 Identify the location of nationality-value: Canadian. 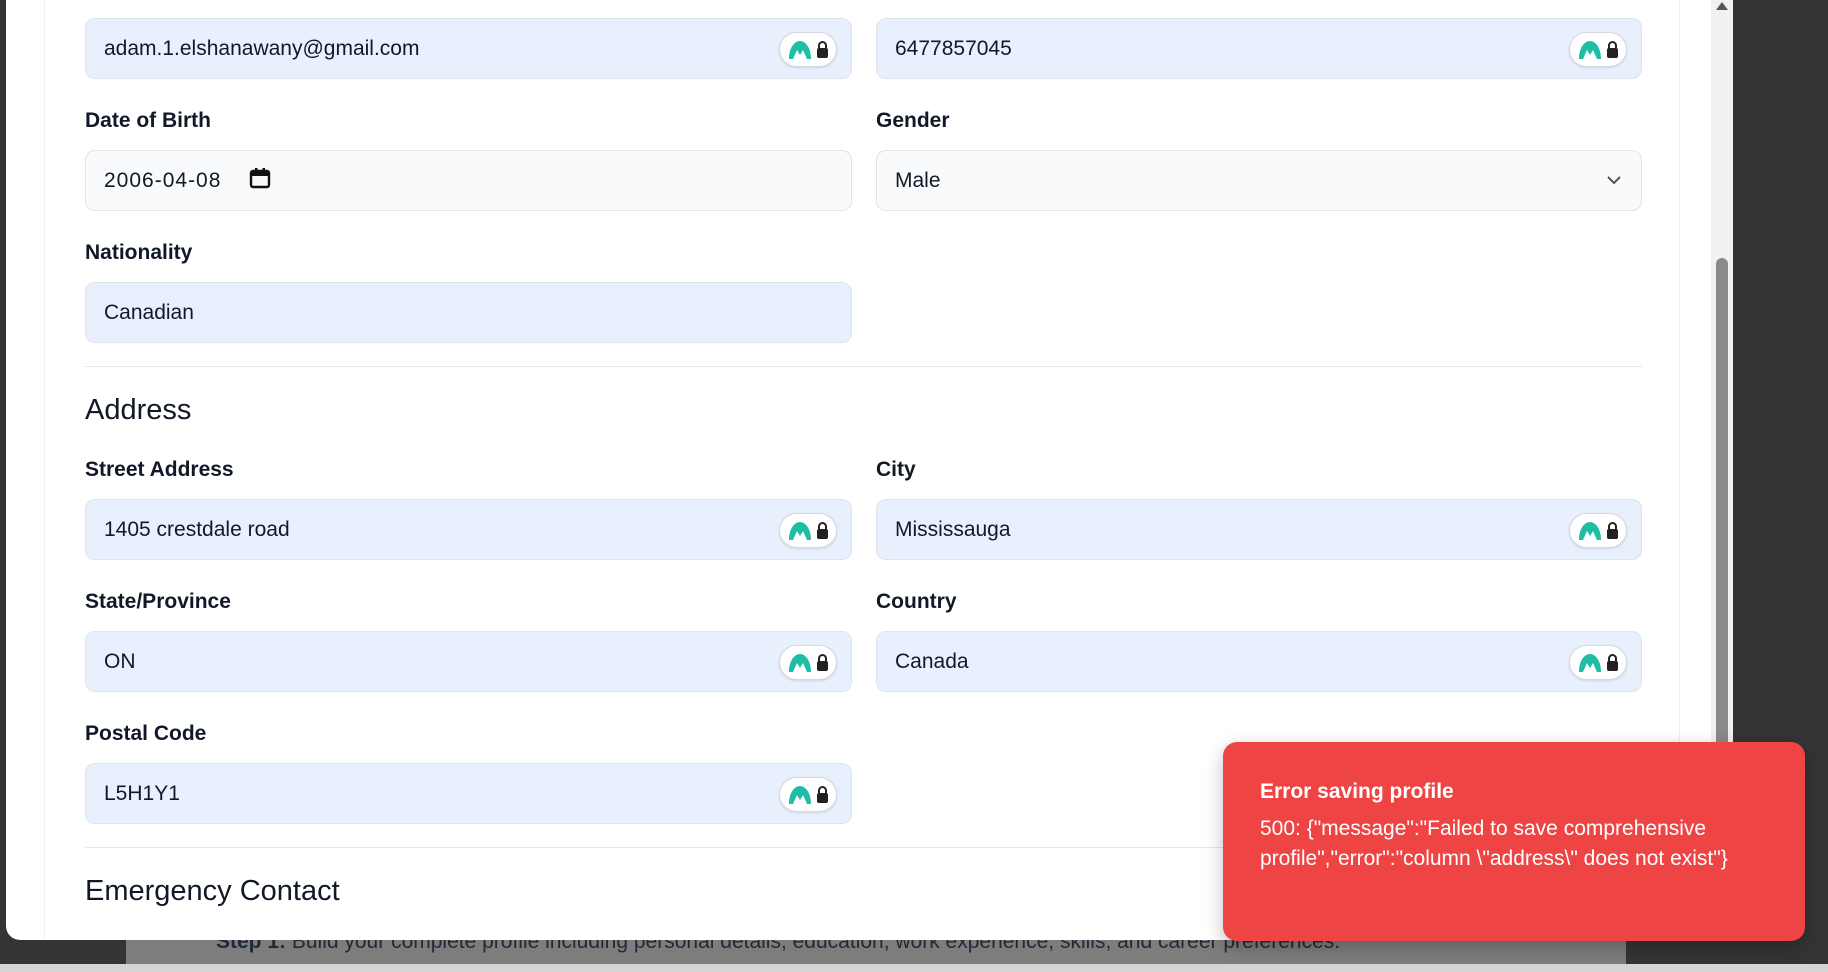
(149, 312).